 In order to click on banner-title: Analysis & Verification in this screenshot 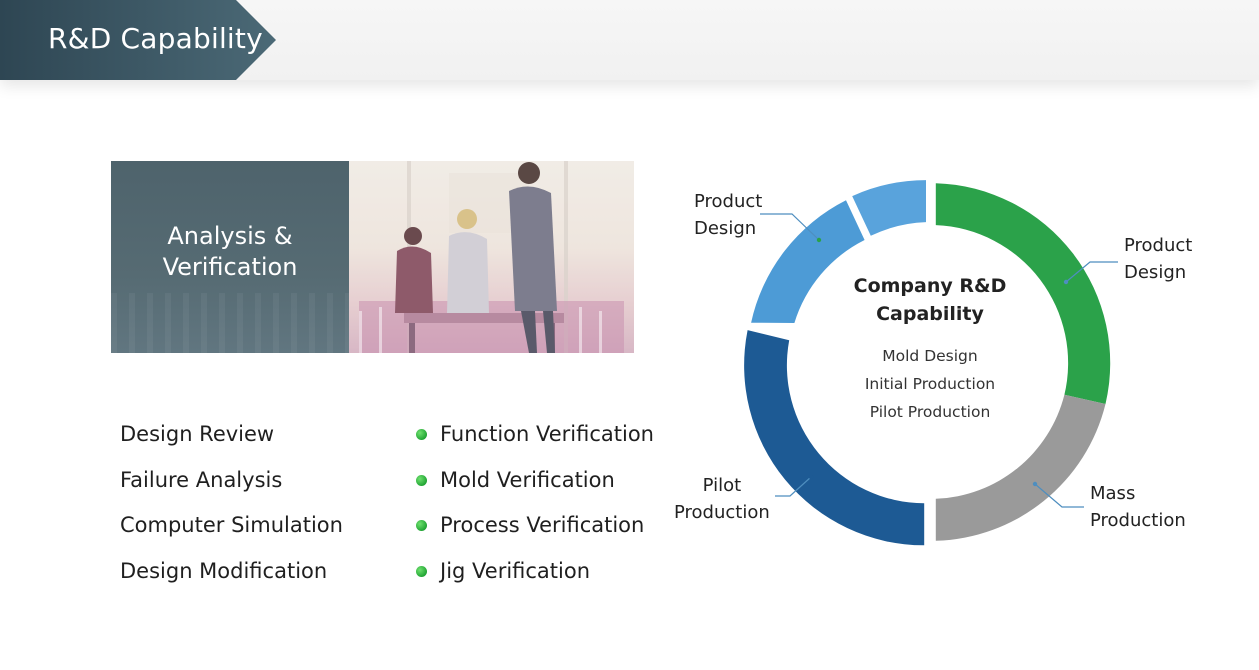, I will do `click(230, 252)`.